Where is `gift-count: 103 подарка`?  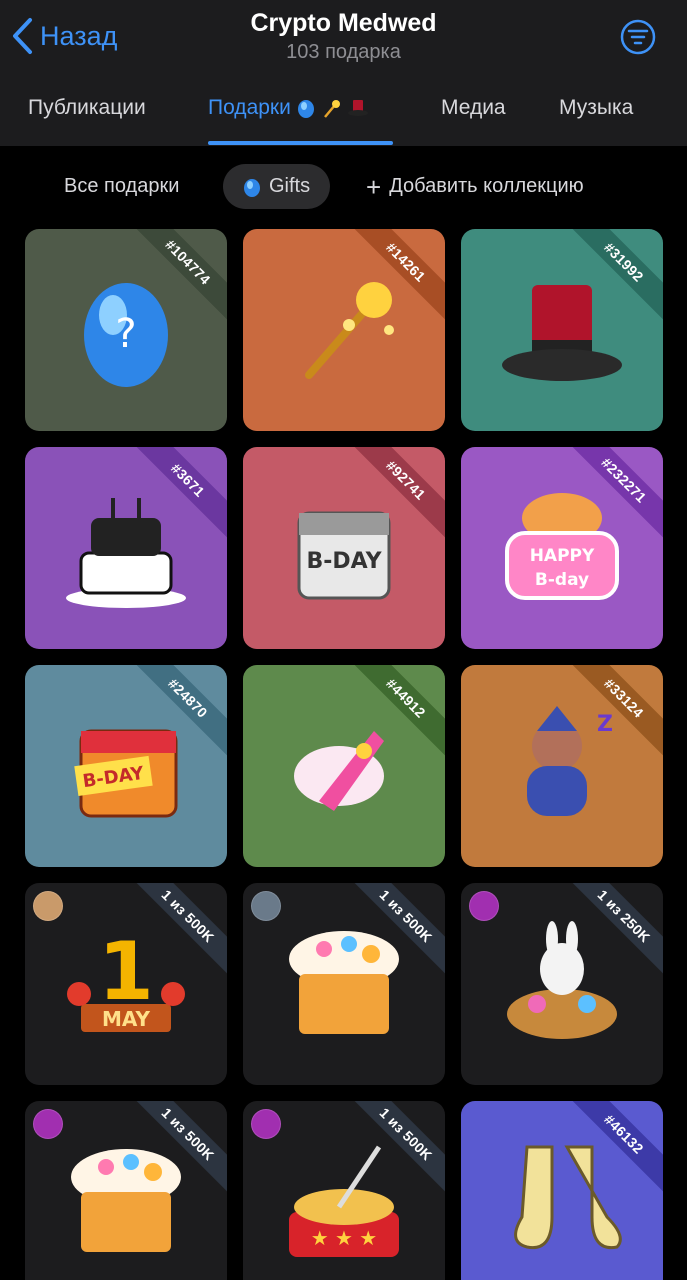 gift-count: 103 подарка is located at coordinates (343, 52).